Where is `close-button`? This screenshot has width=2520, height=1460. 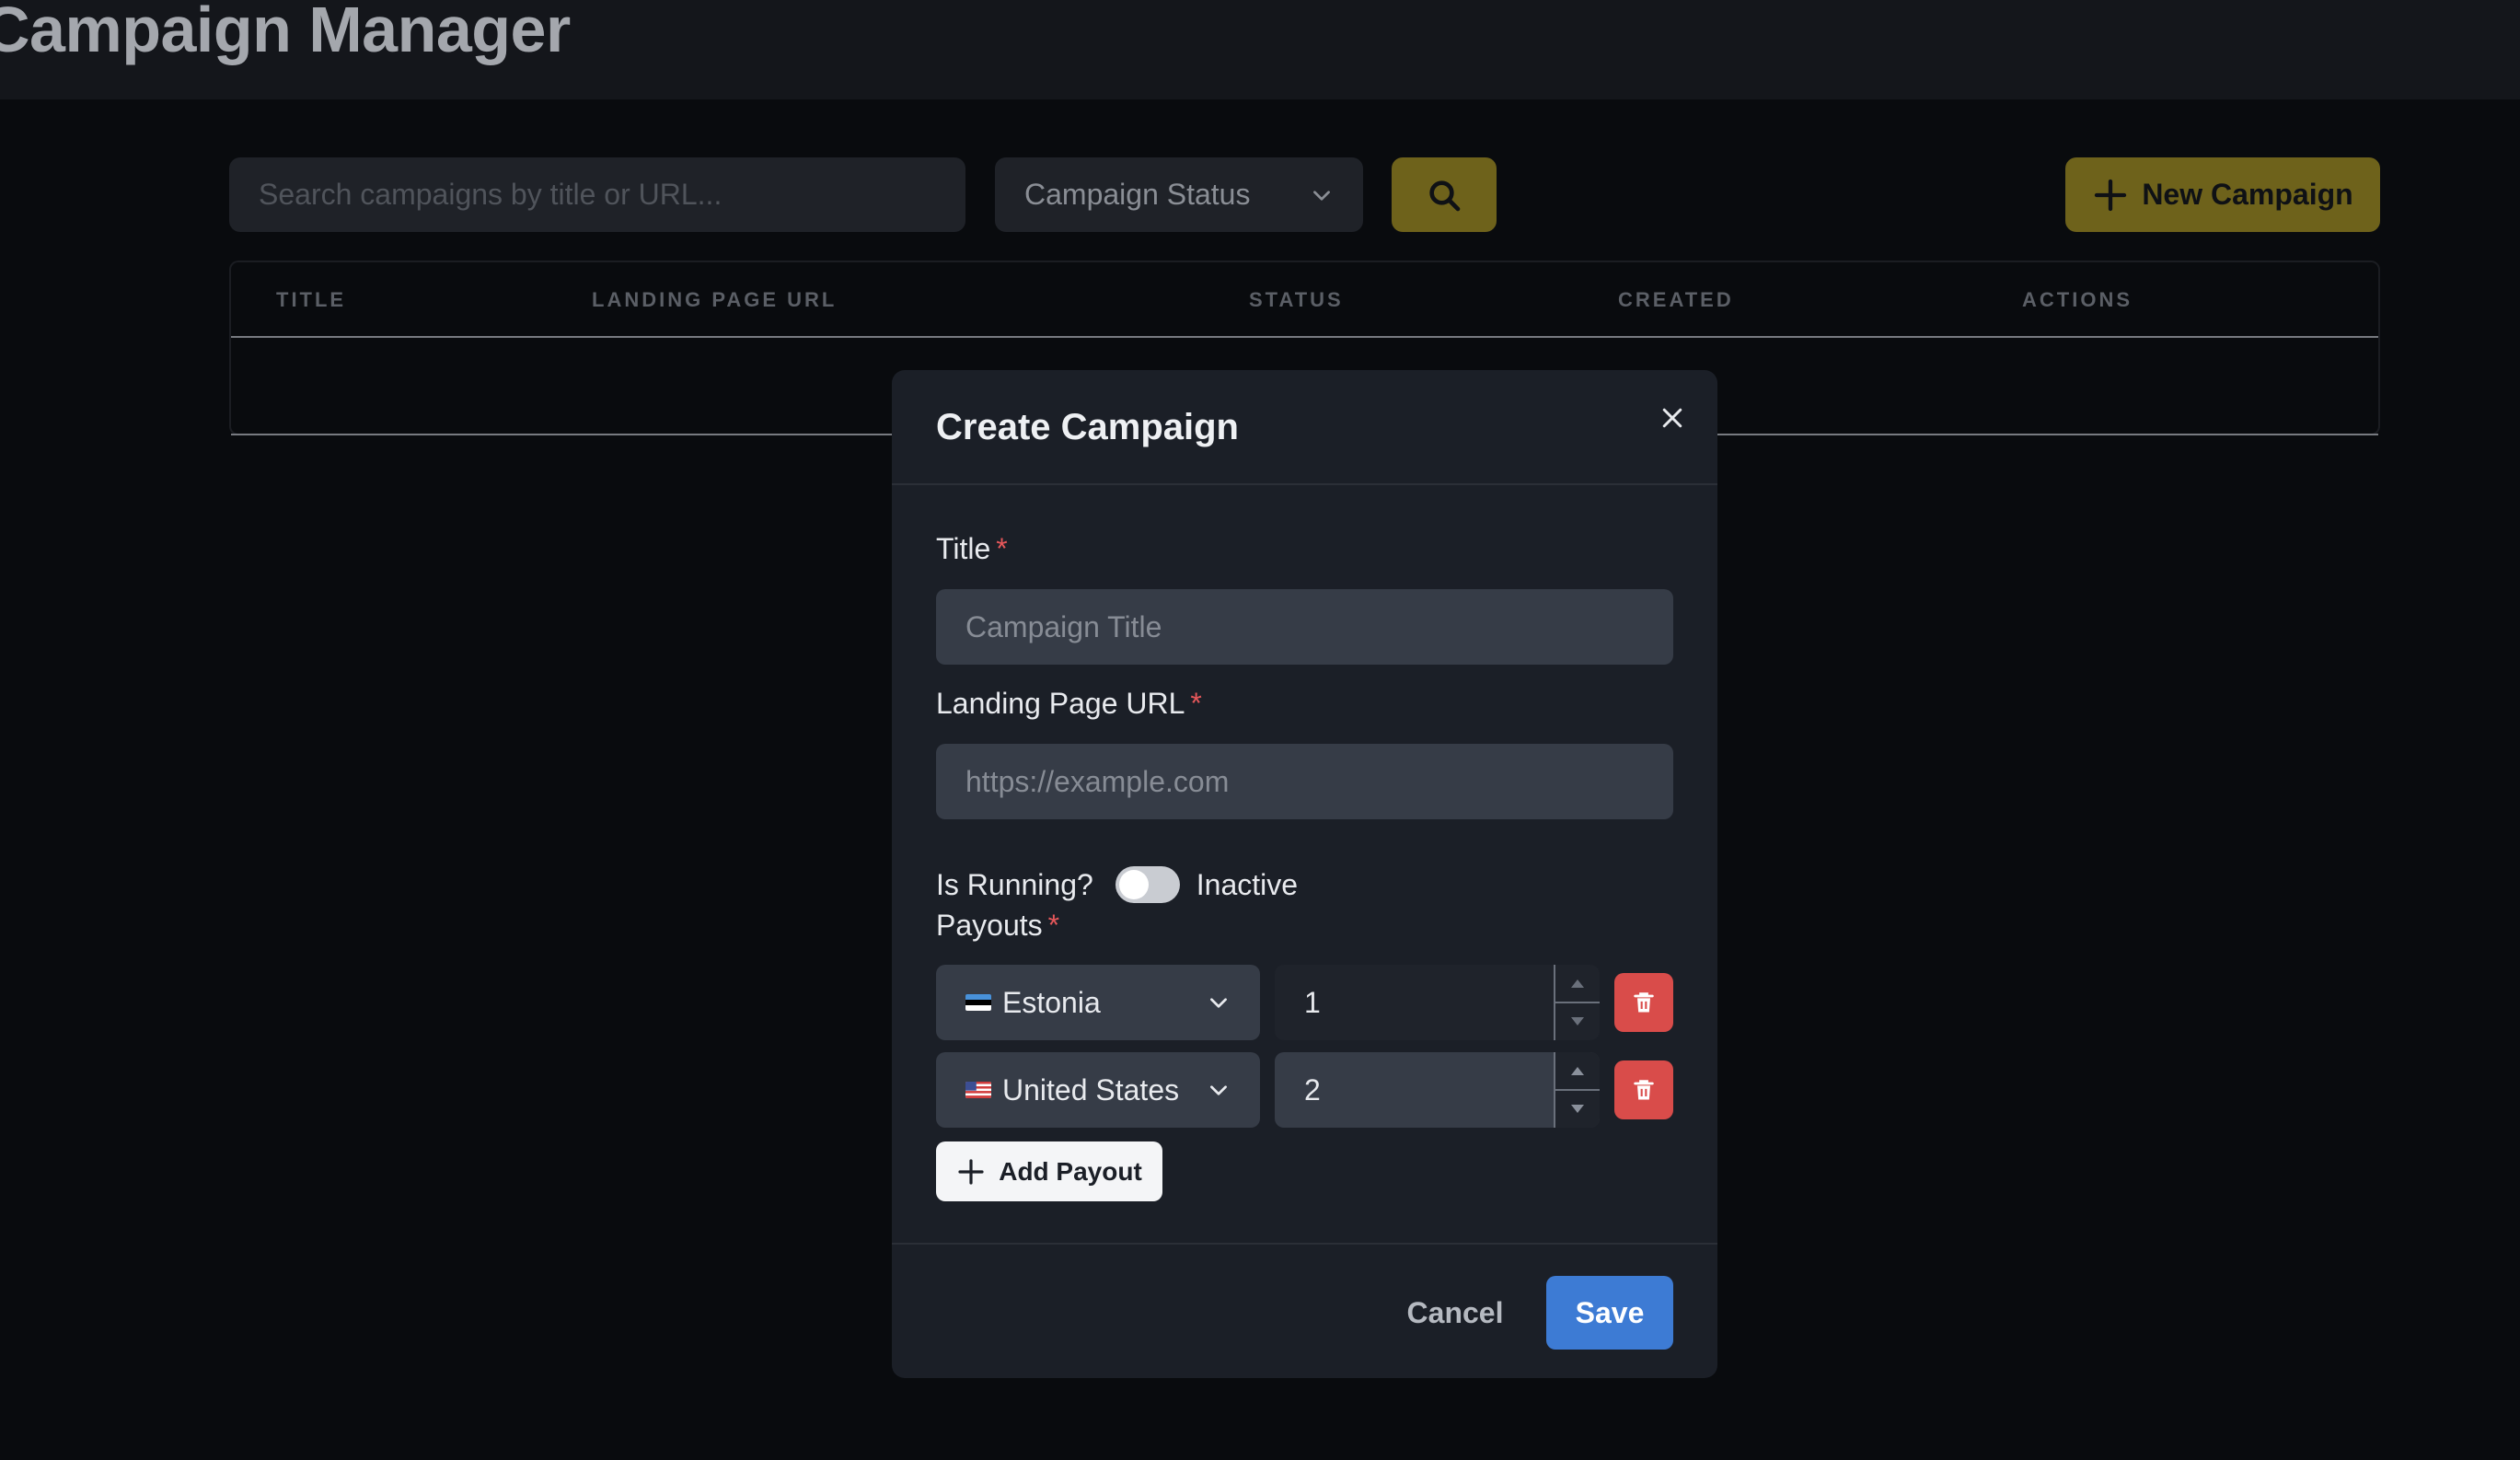 close-button is located at coordinates (1672, 418).